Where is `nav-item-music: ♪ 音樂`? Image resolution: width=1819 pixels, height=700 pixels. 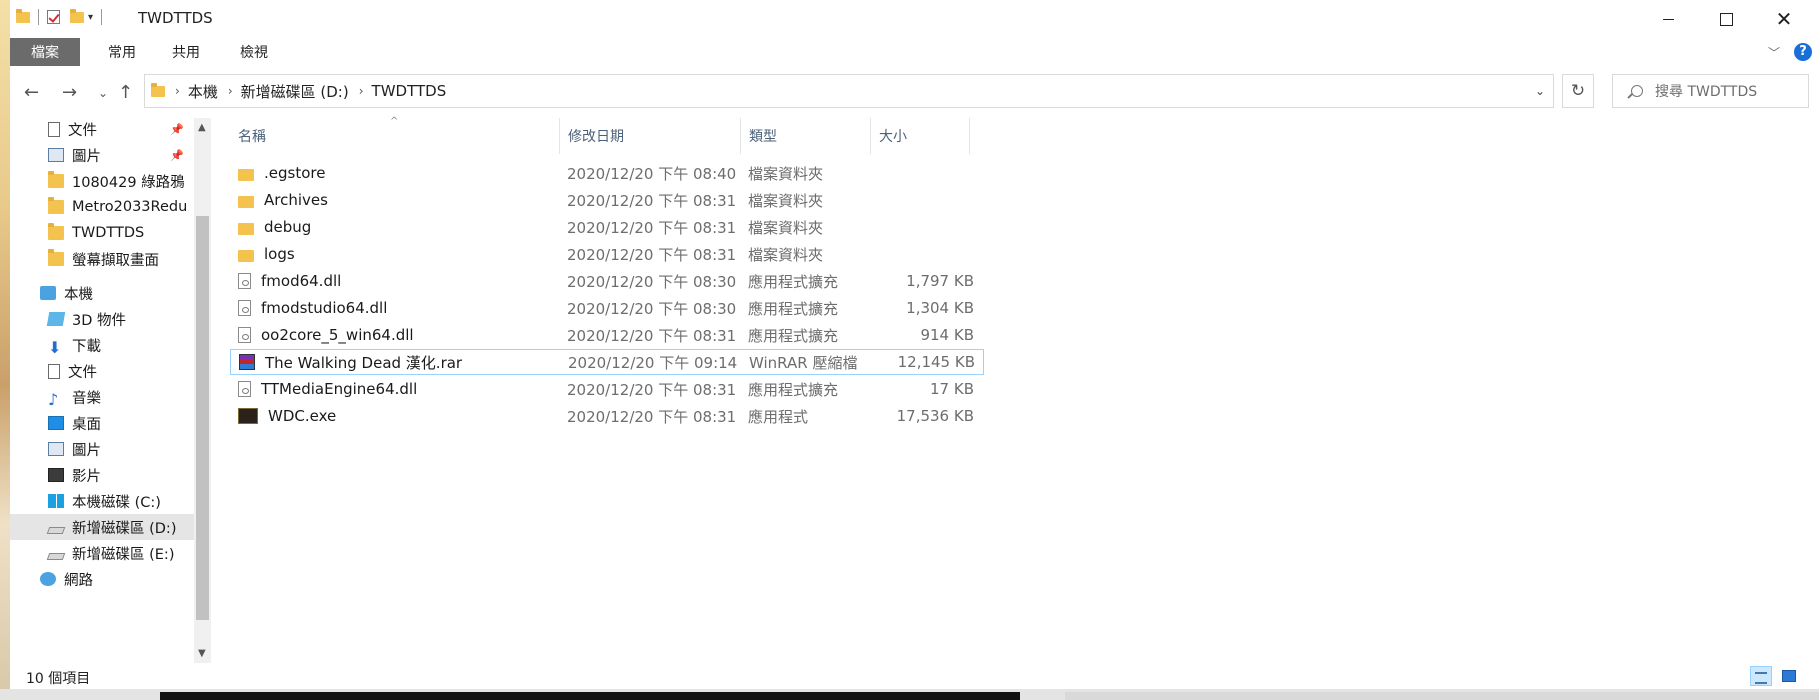 nav-item-music: ♪ 音樂 is located at coordinates (74, 397).